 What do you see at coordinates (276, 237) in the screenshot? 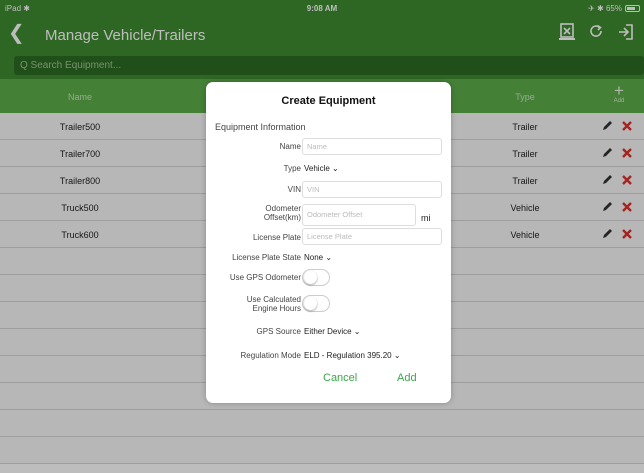
I see `license-plate-label: License Plate` at bounding box center [276, 237].